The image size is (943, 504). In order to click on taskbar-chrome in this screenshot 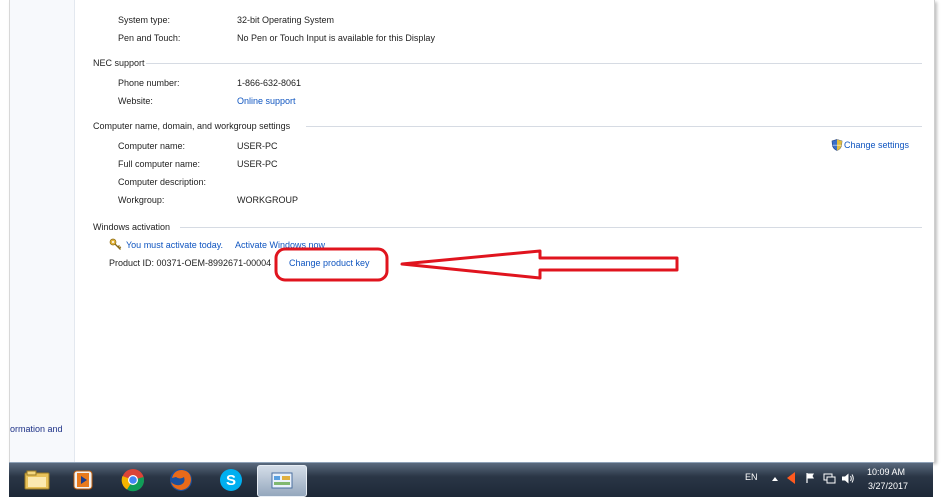, I will do `click(133, 480)`.